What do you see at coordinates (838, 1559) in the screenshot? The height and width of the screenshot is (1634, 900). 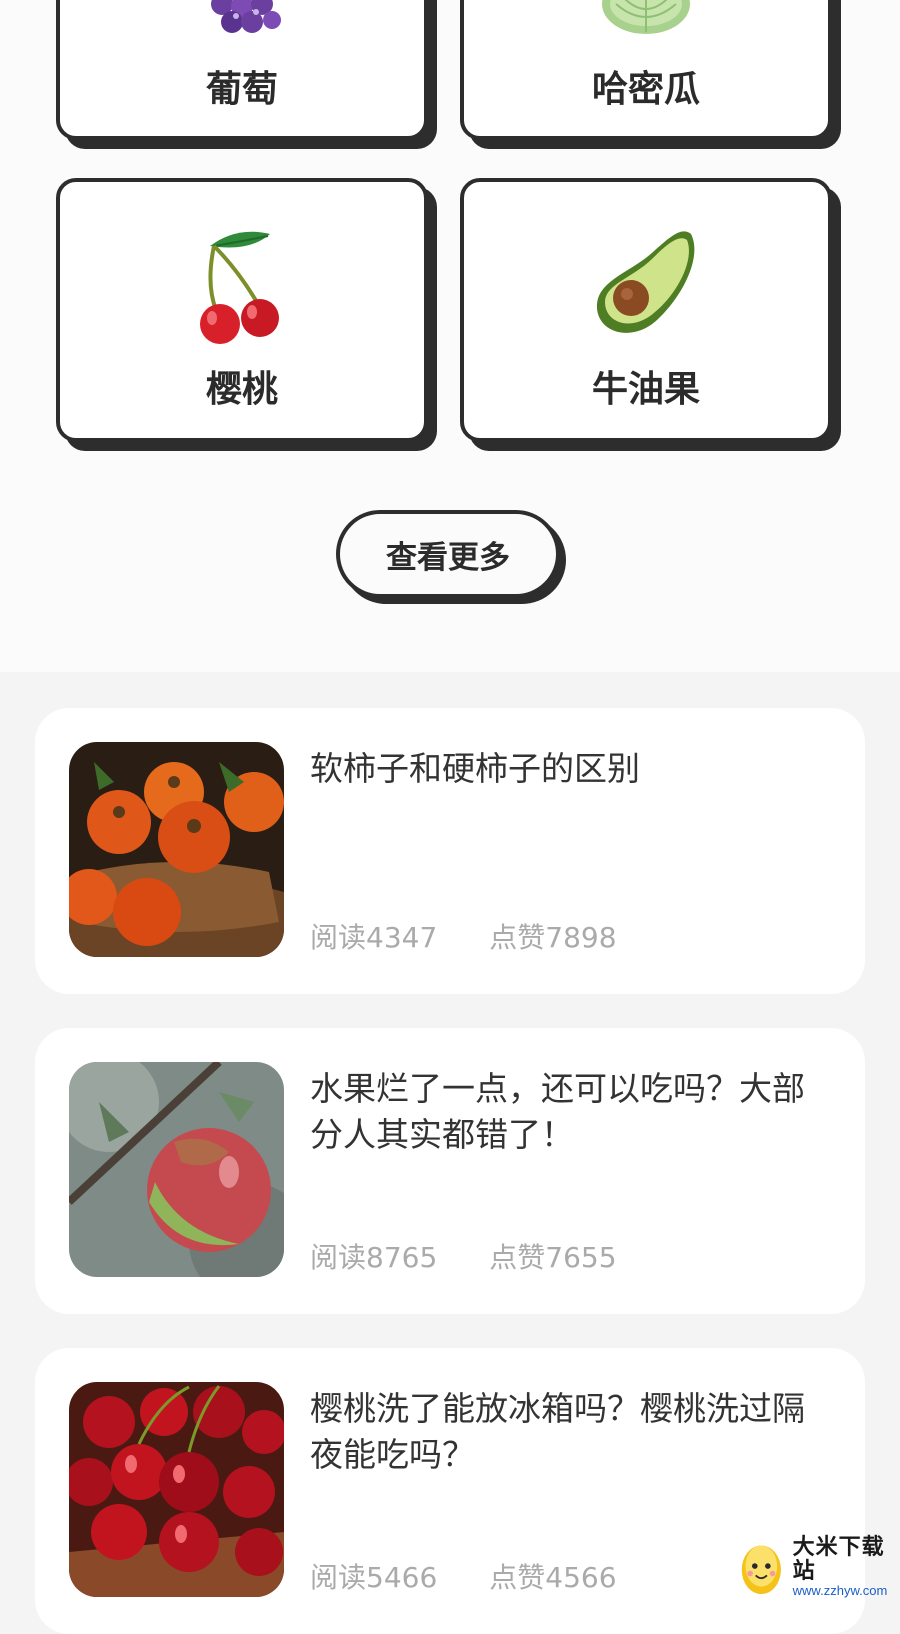 I see `watermark-title: 大米下载站` at bounding box center [838, 1559].